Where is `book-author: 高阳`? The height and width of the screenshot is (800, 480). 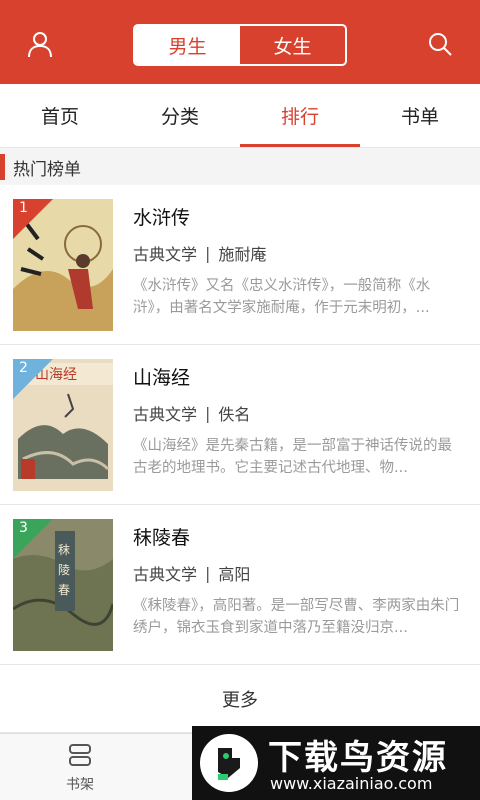 book-author: 高阳 is located at coordinates (234, 574).